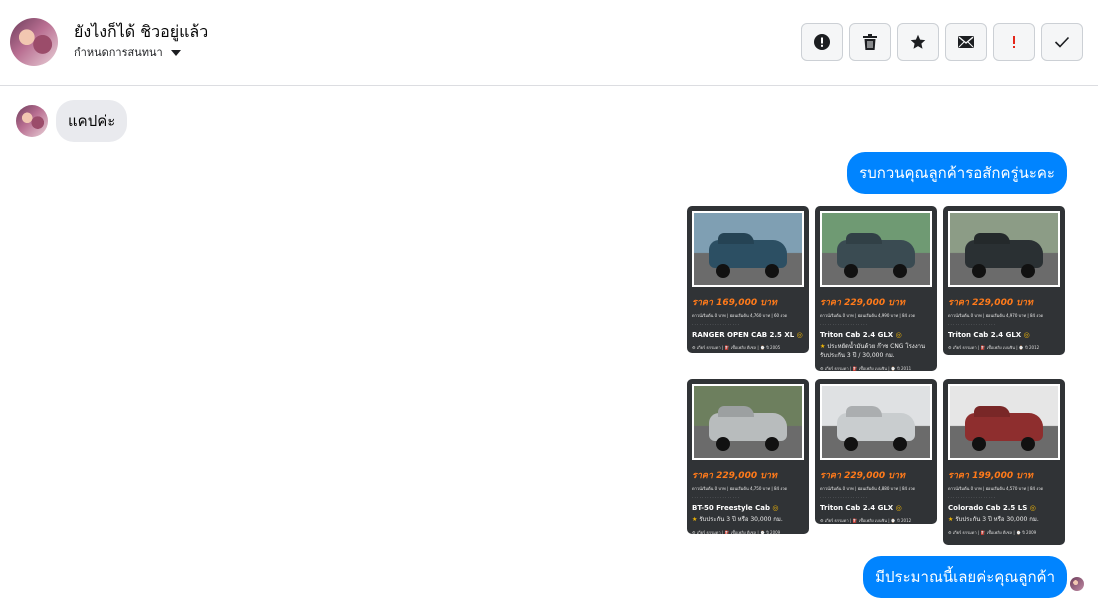 This screenshot has height=601, width=1098. I want to click on envelope-icon, so click(966, 42).